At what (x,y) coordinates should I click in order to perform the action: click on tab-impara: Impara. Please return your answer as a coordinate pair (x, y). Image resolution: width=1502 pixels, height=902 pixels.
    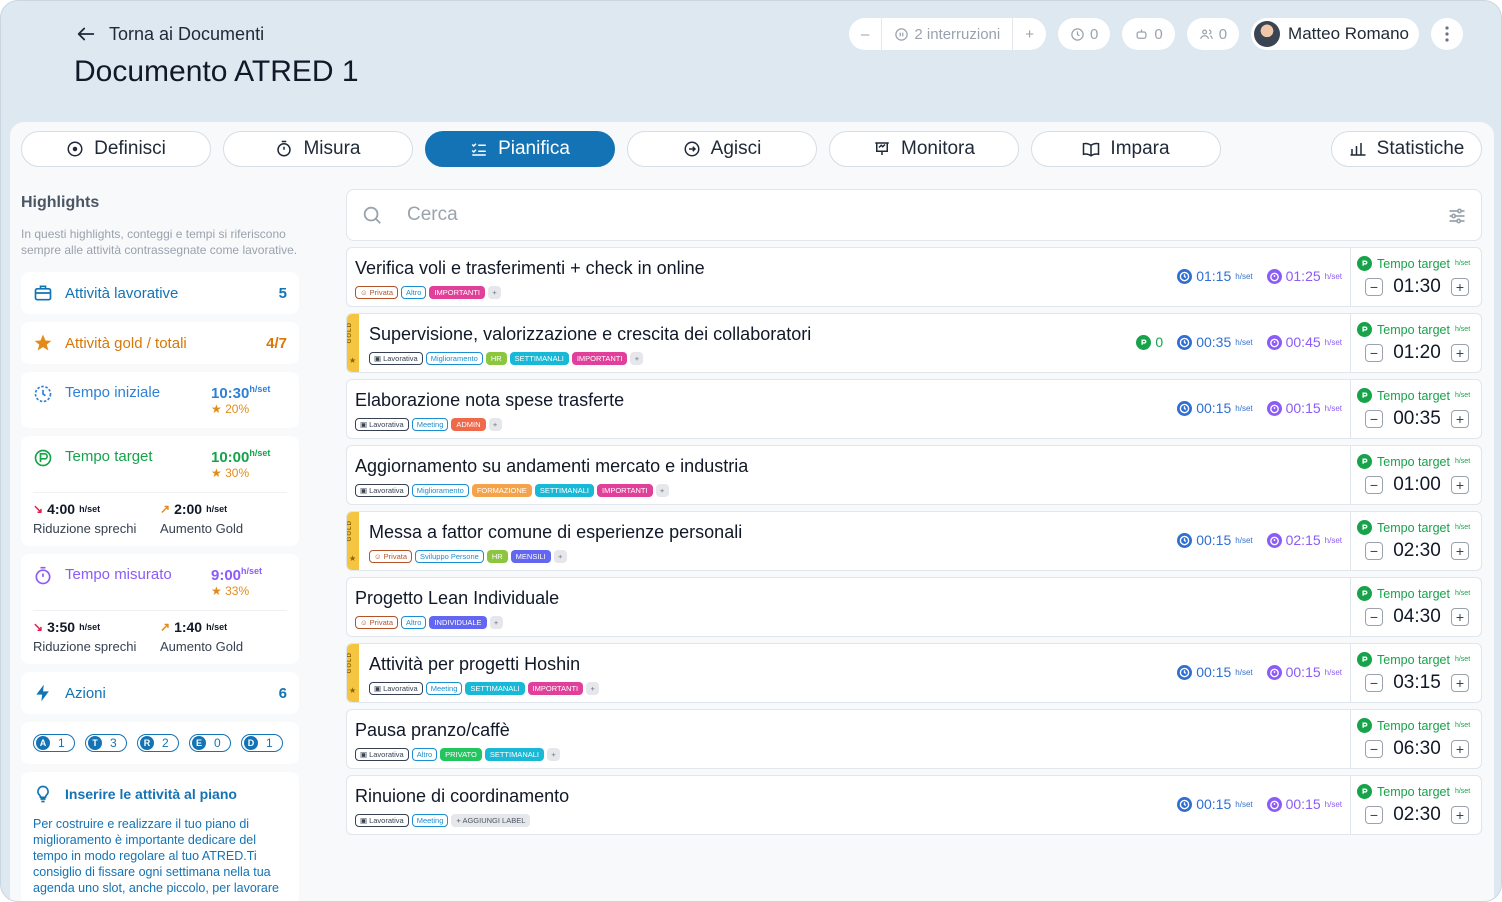
    Looking at the image, I should click on (1126, 149).